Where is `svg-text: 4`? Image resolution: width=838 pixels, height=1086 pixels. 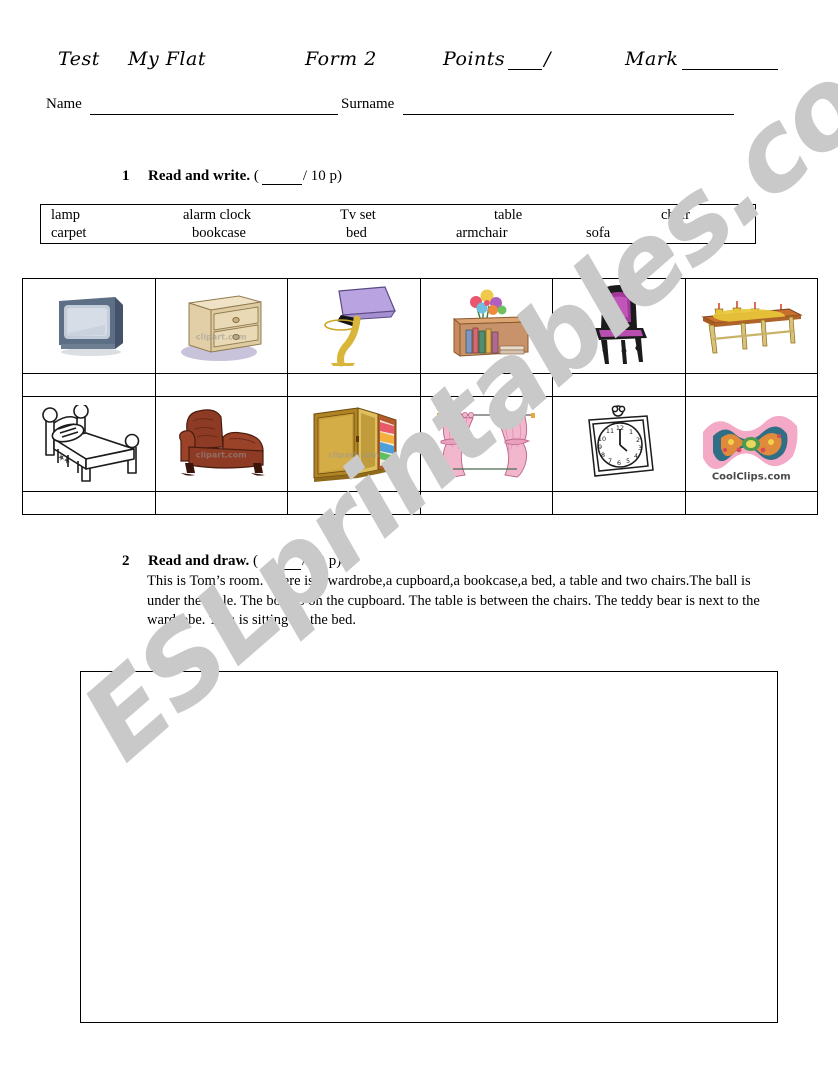
svg-text: 4 is located at coordinates (636, 456).